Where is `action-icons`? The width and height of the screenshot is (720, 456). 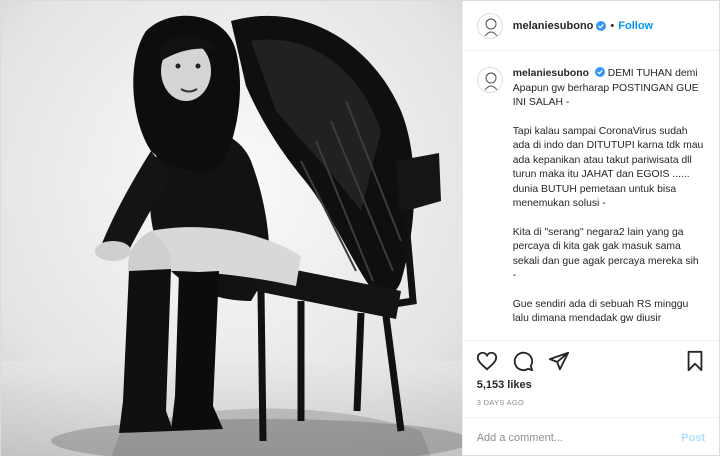 action-icons is located at coordinates (591, 361).